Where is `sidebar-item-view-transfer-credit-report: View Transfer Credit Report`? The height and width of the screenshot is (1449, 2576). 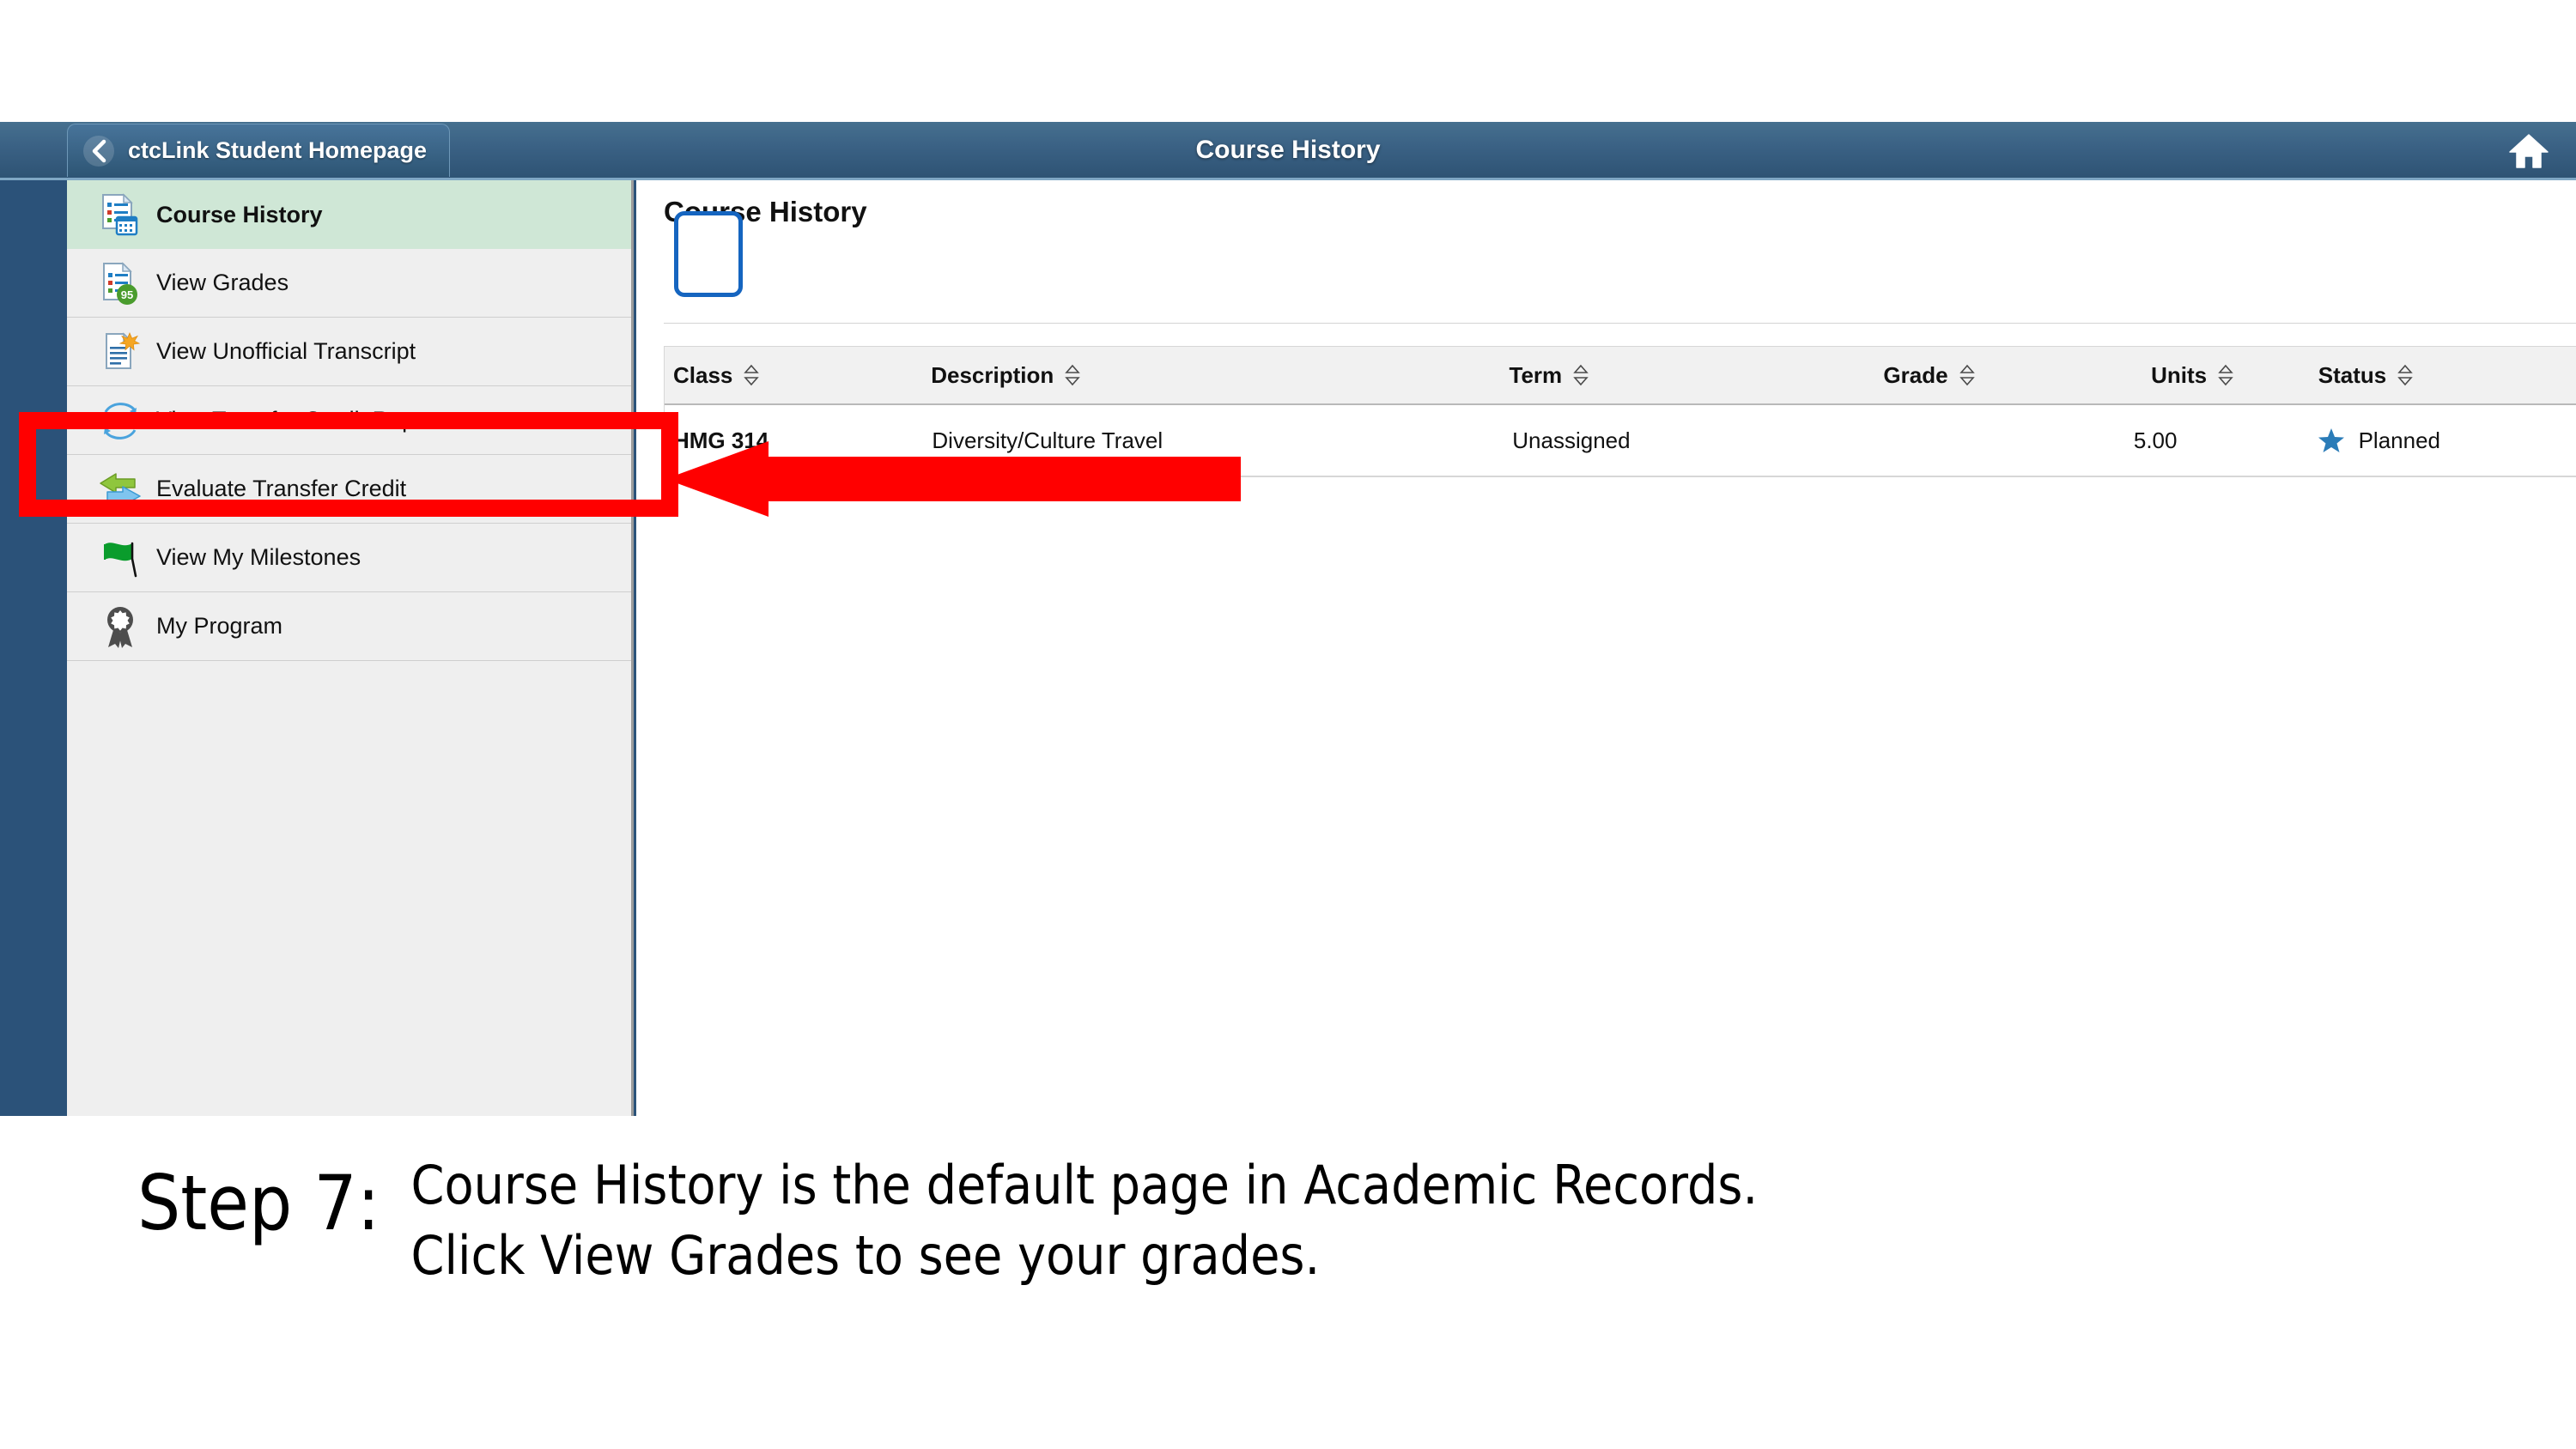
sidebar-item-view-transfer-credit-report: View Transfer Credit Report is located at coordinates (349, 420).